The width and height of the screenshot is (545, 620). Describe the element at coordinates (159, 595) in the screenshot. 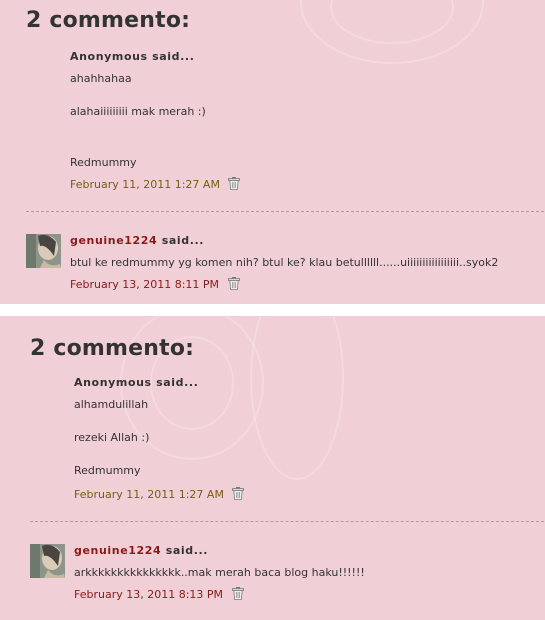

I see `comment-date-link: February 13, 2011 8:13 PM` at that location.